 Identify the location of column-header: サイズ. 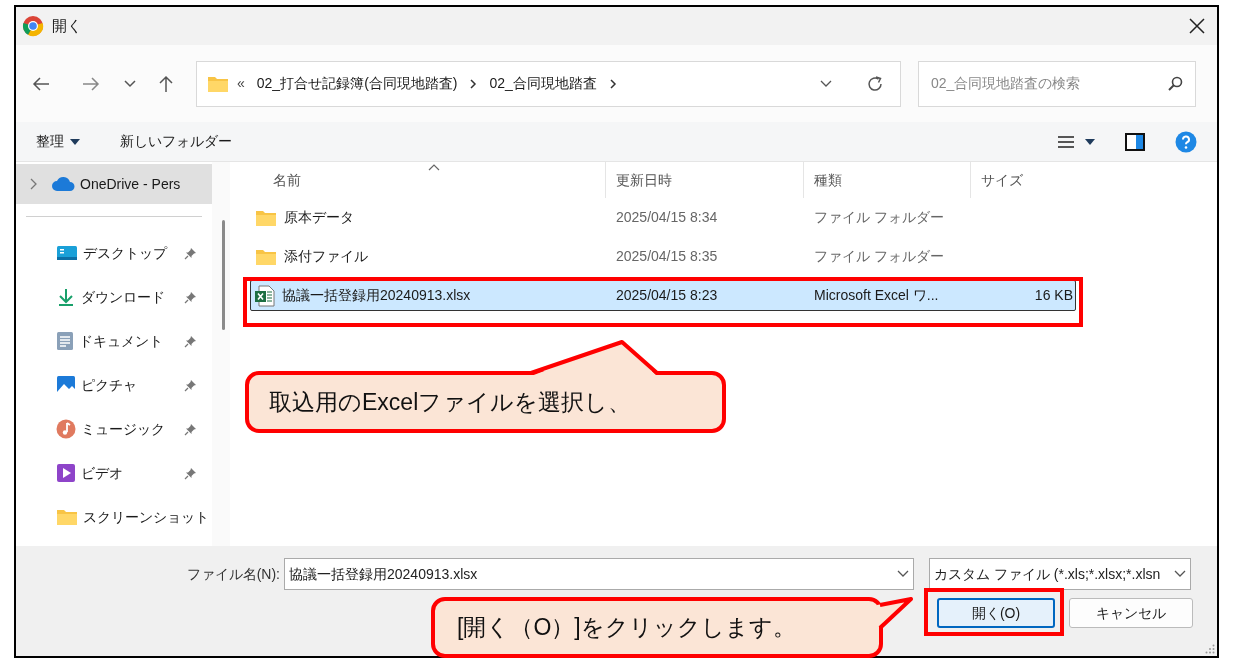
(1002, 180).